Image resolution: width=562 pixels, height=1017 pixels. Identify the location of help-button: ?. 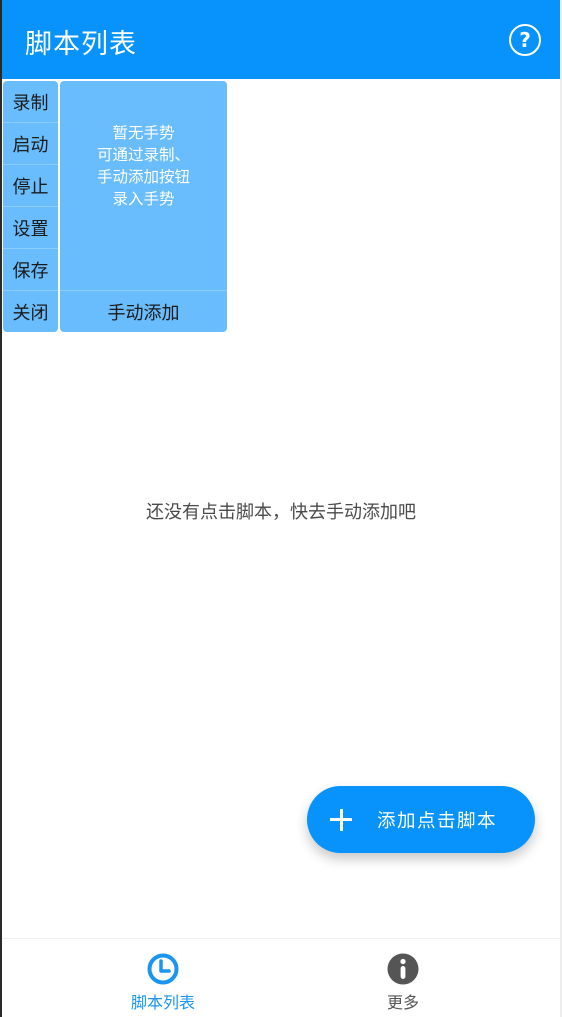
(525, 40).